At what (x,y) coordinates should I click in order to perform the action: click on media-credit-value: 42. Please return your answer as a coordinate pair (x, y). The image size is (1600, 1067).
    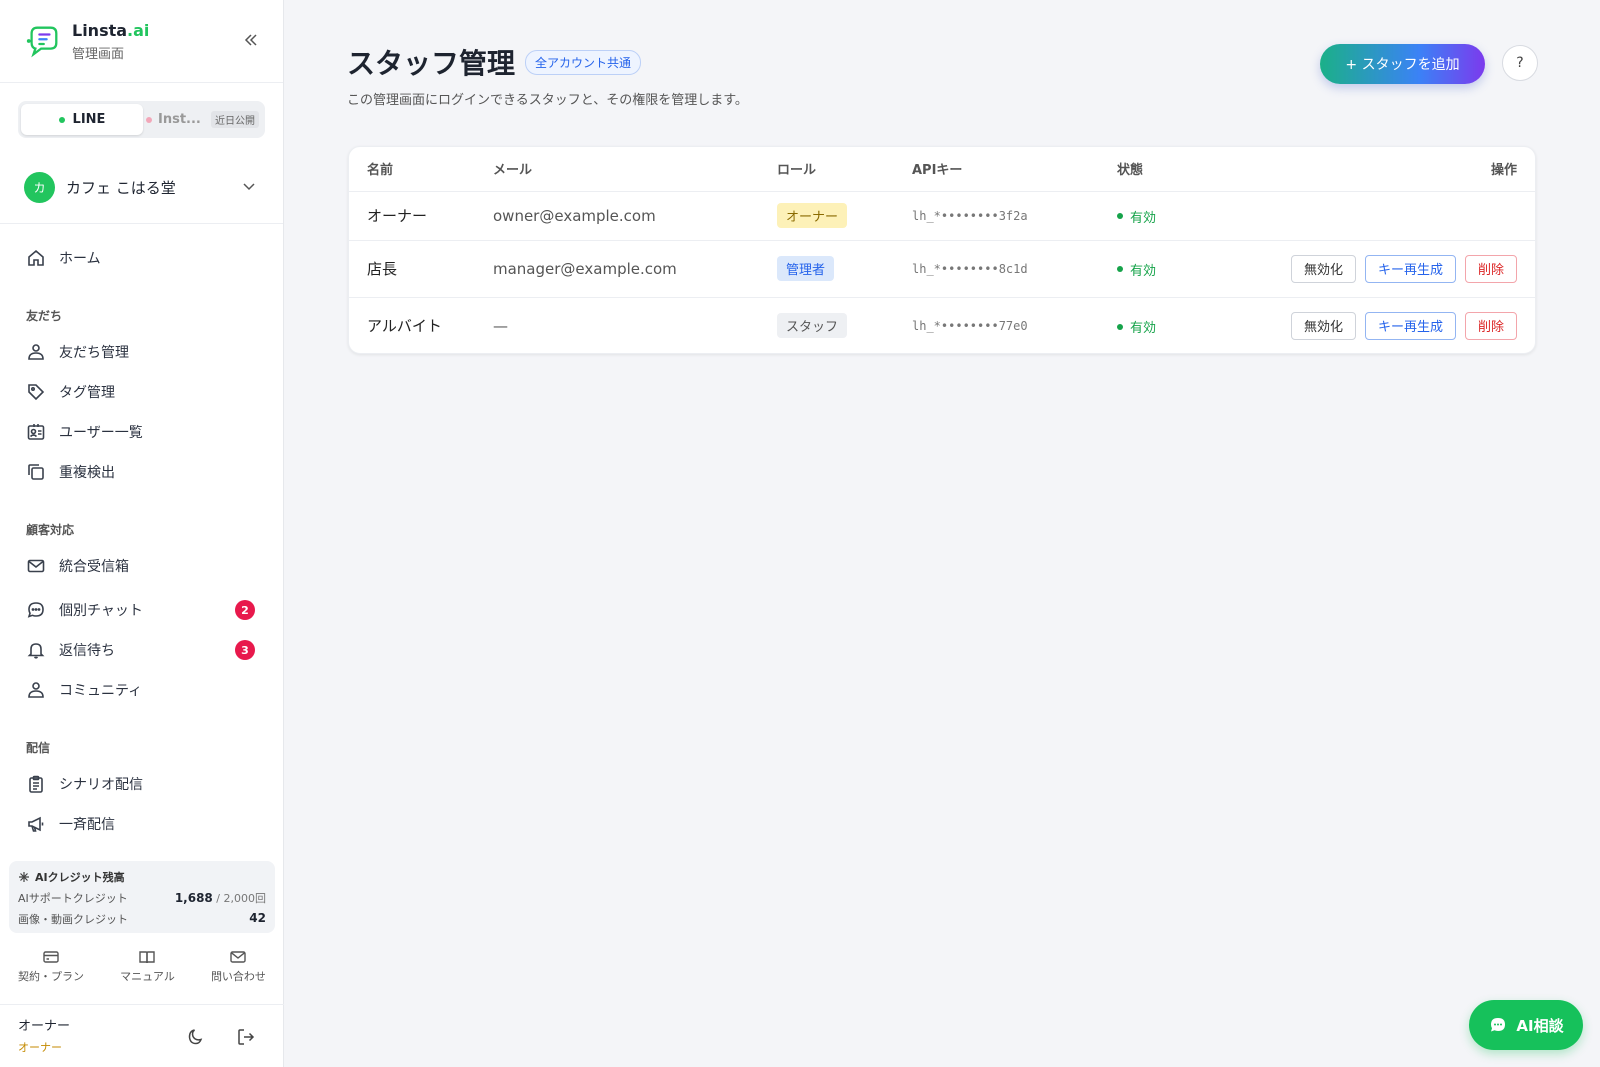
    Looking at the image, I should click on (257, 918).